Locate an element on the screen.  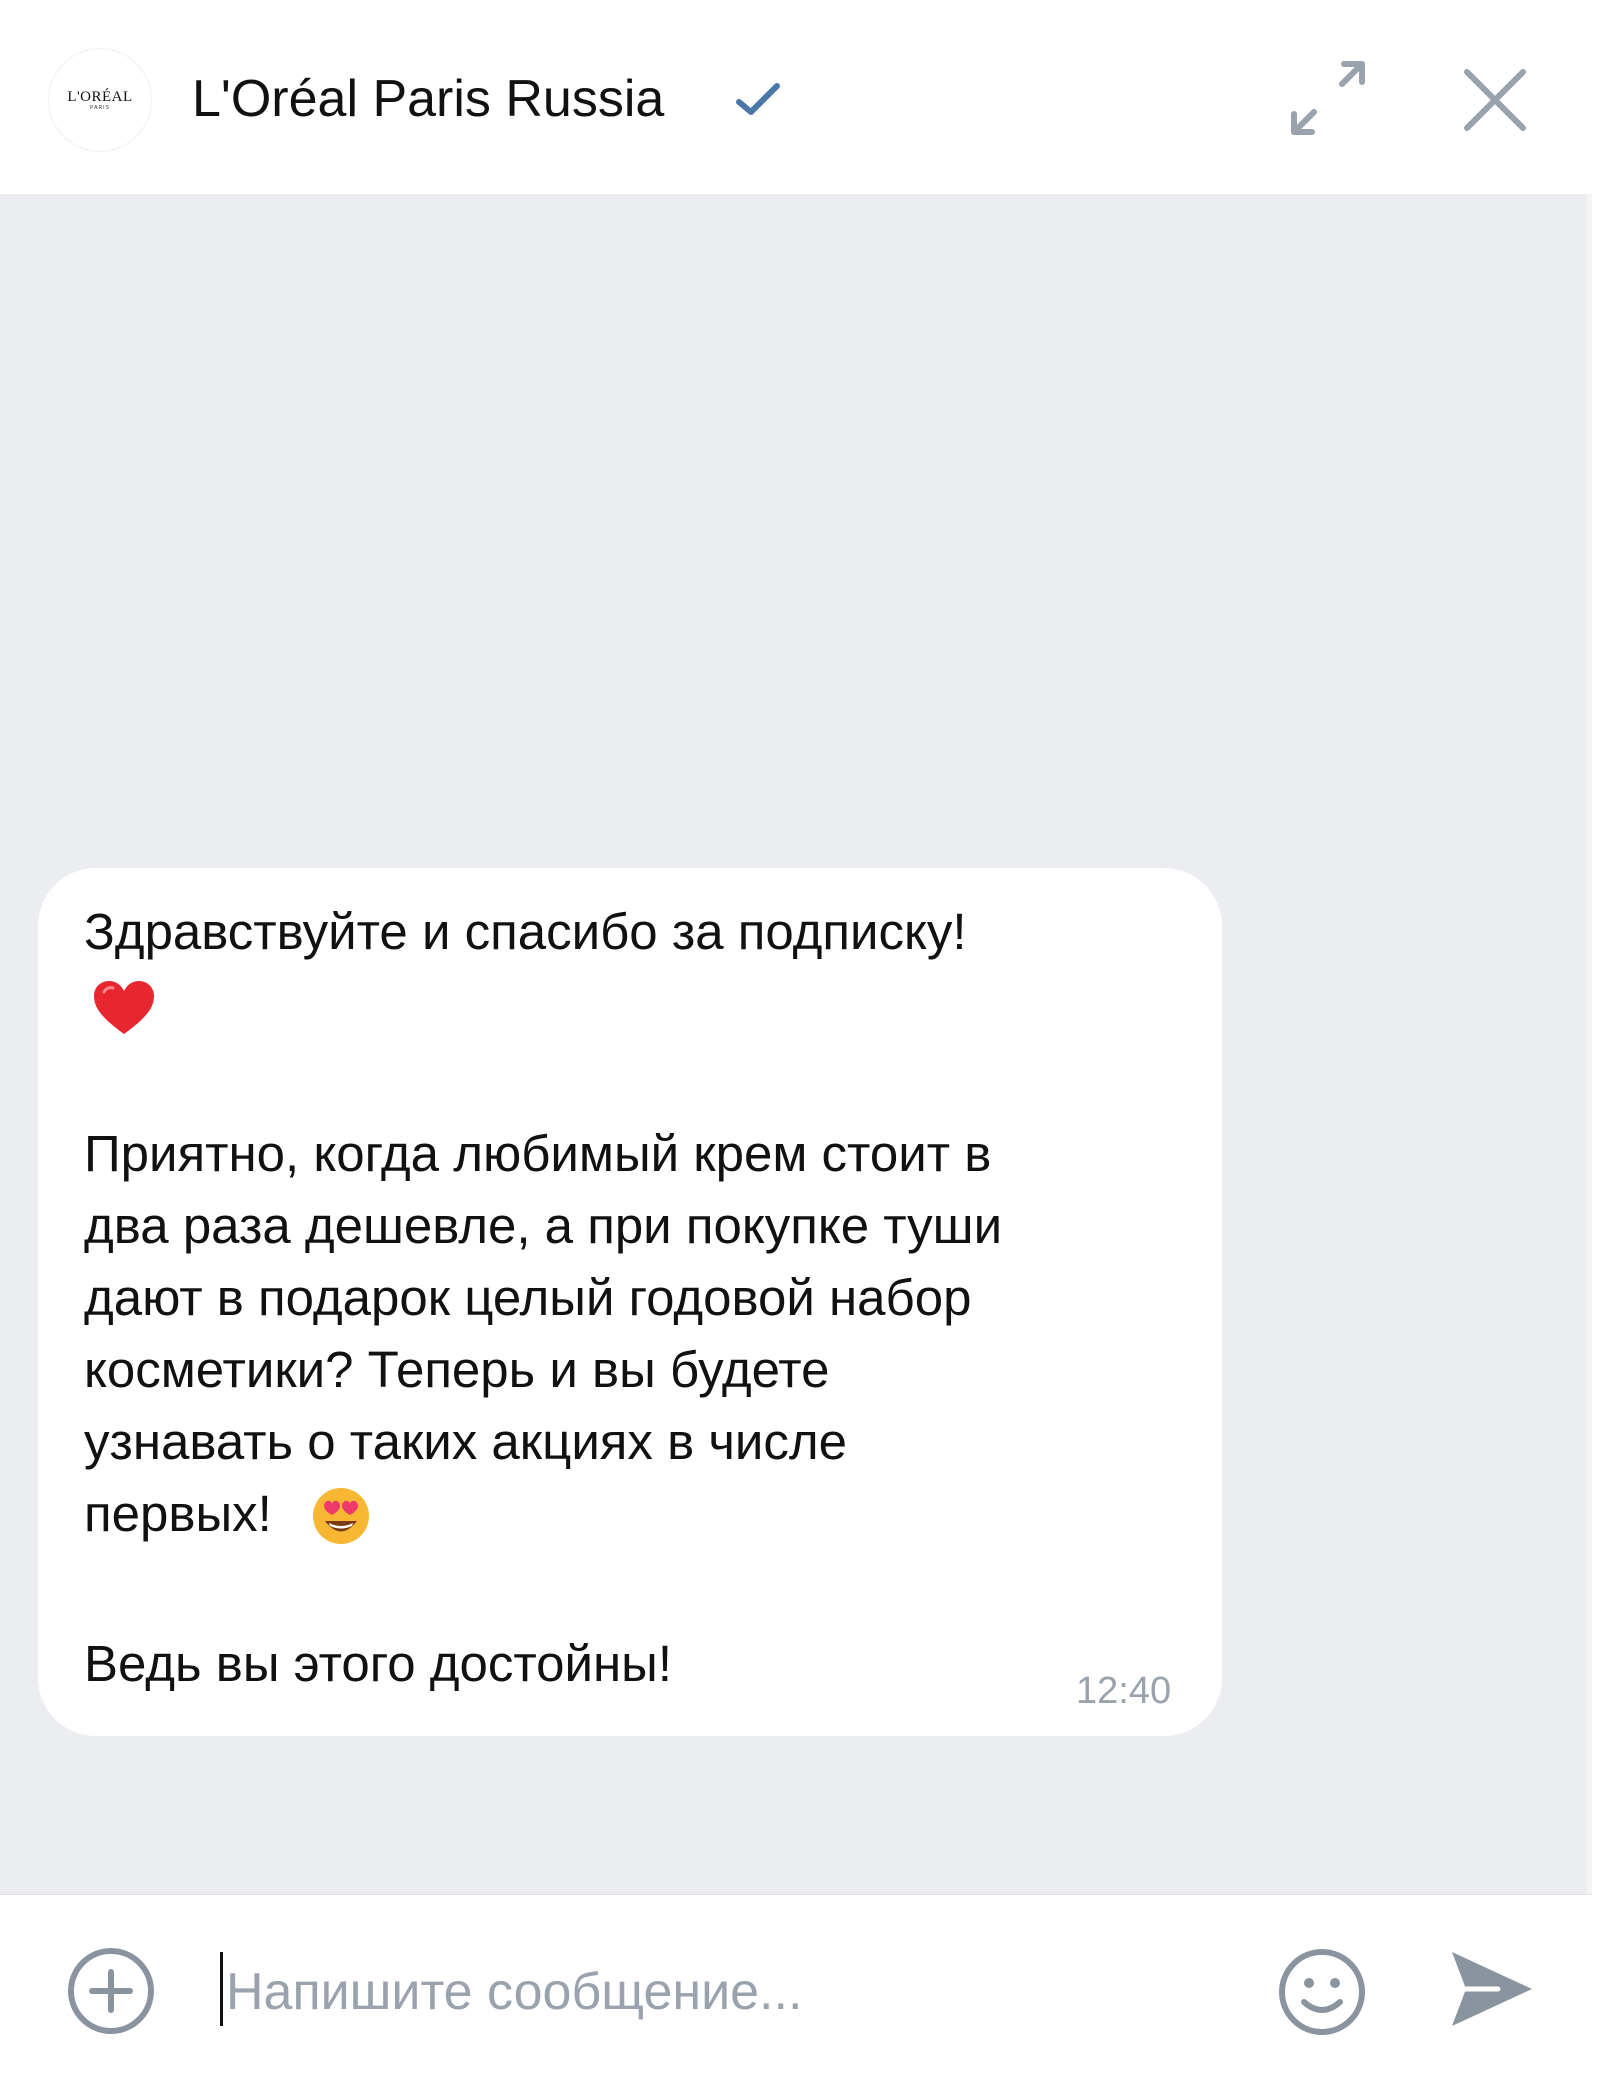
text-caret is located at coordinates (221, 1989).